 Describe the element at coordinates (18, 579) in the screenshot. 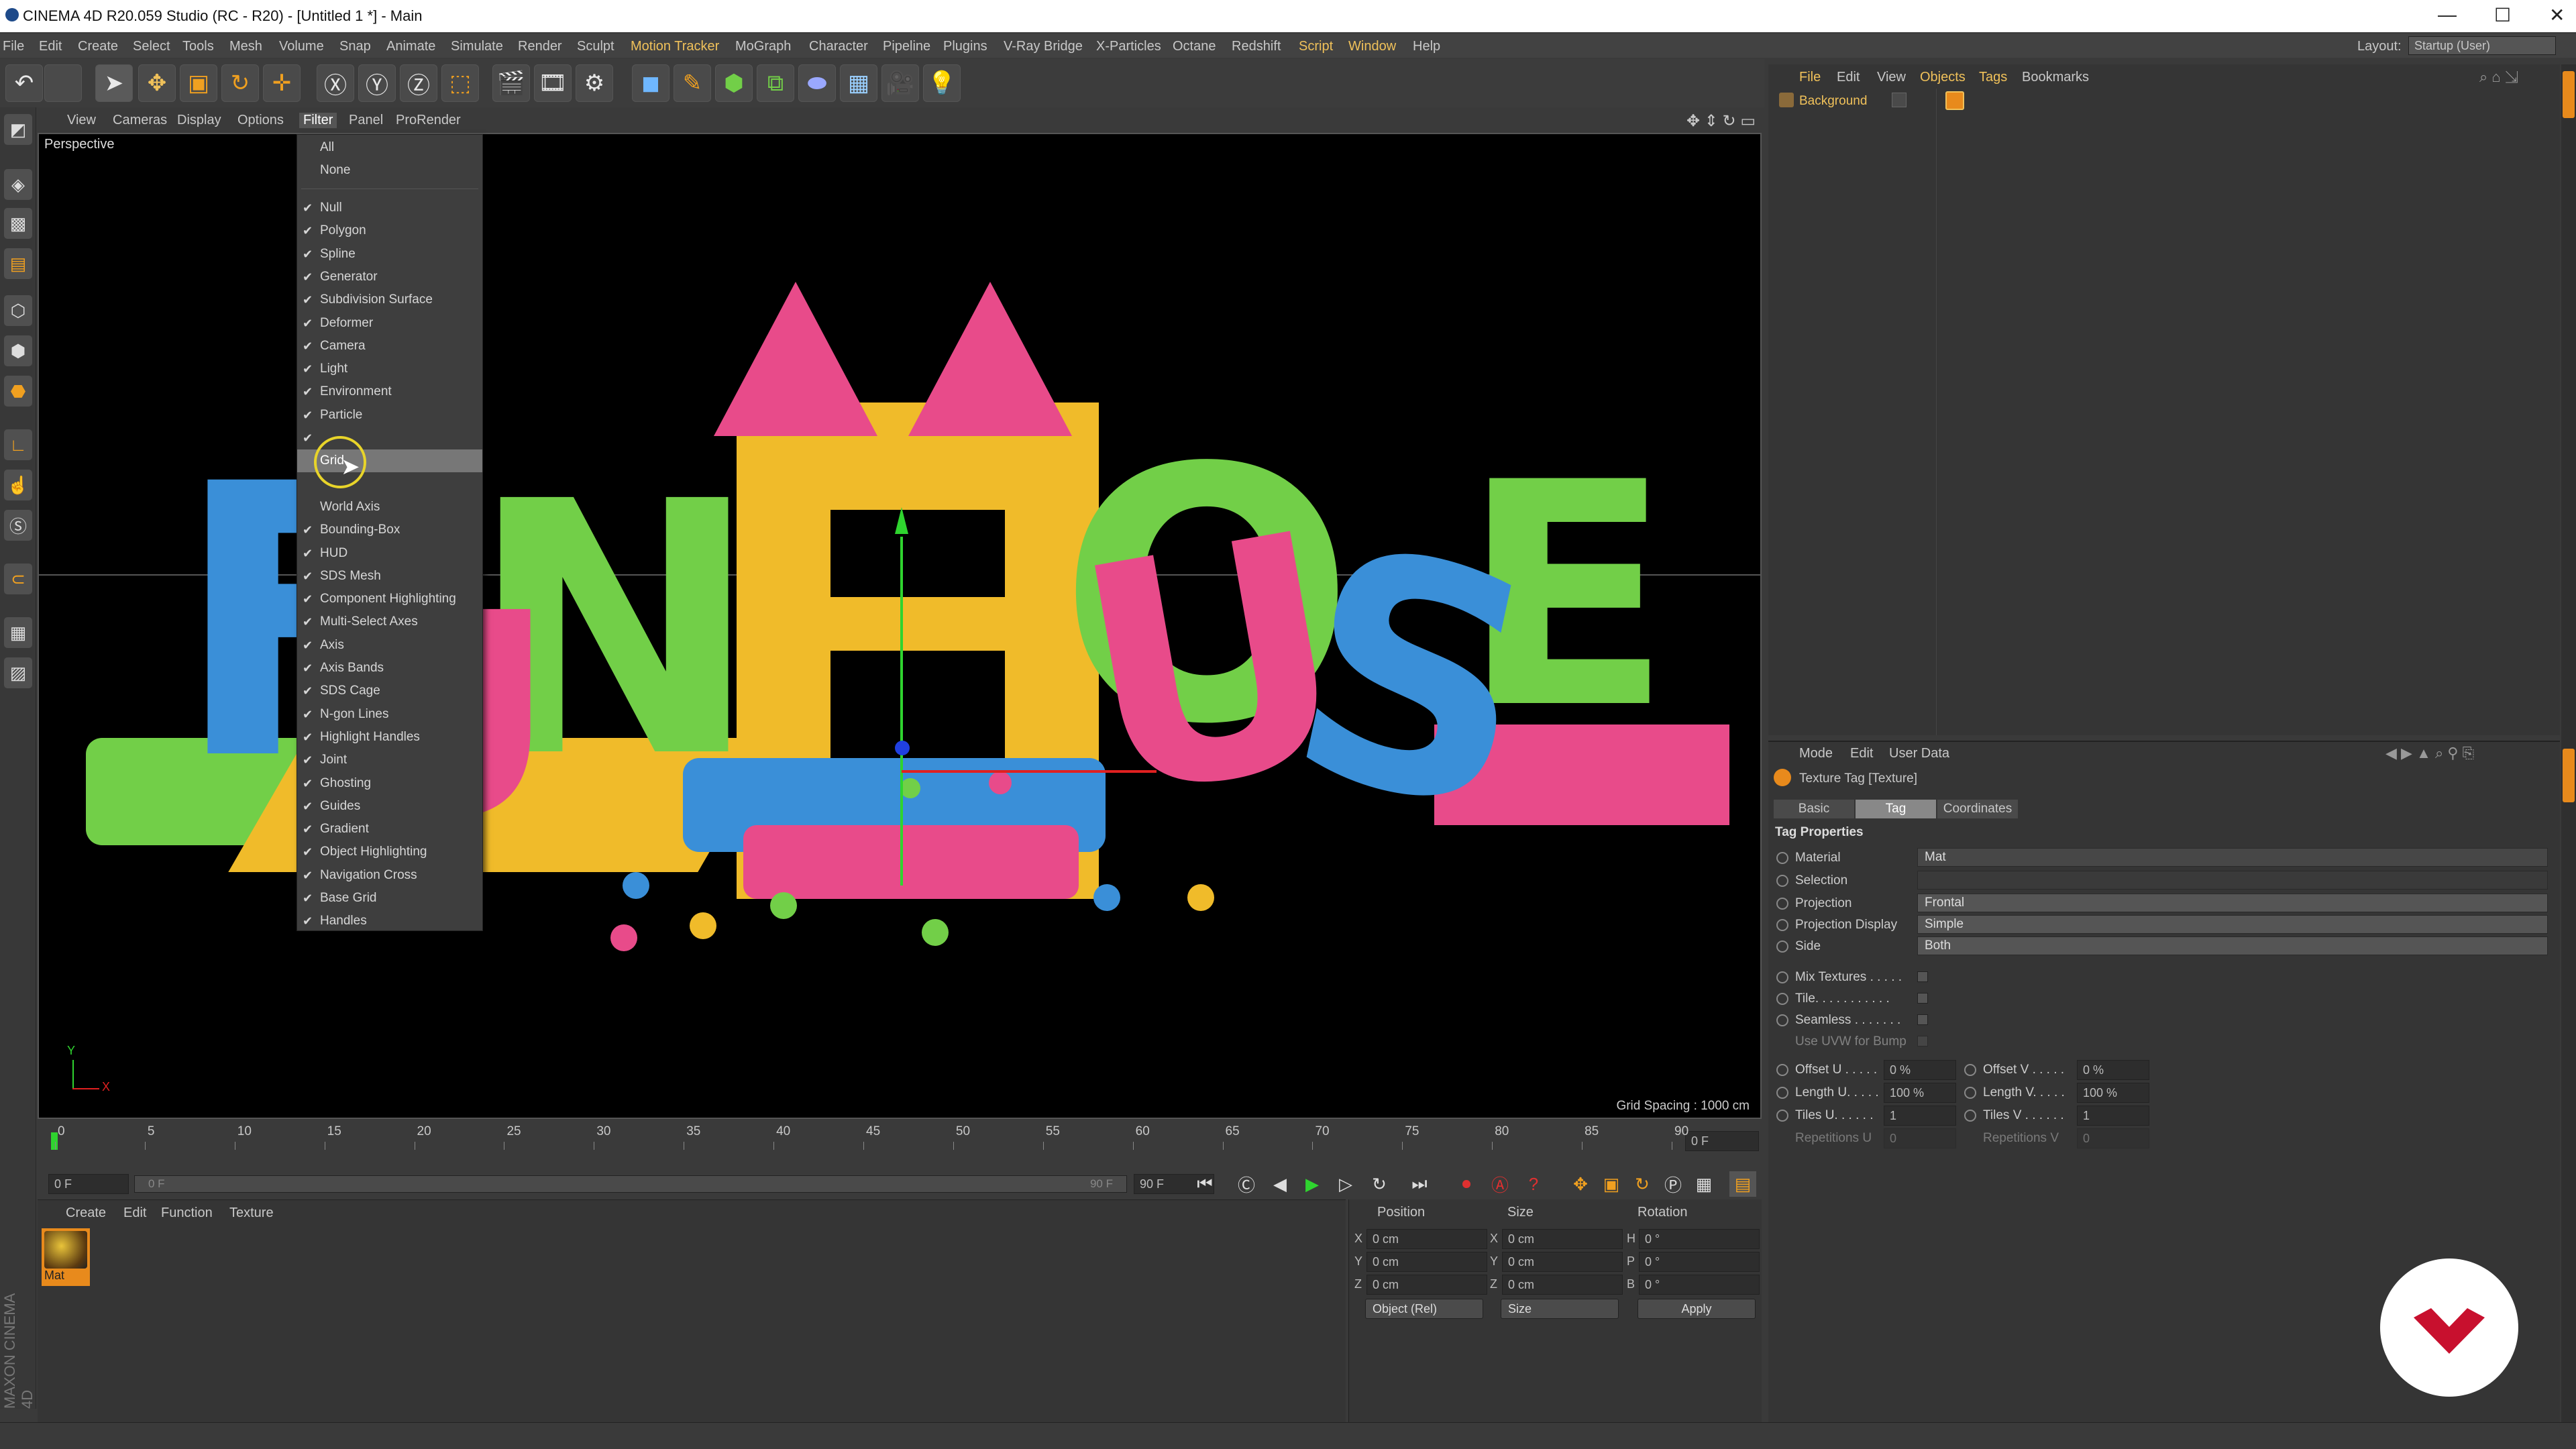

I see `snap-icon: ⊂` at that location.